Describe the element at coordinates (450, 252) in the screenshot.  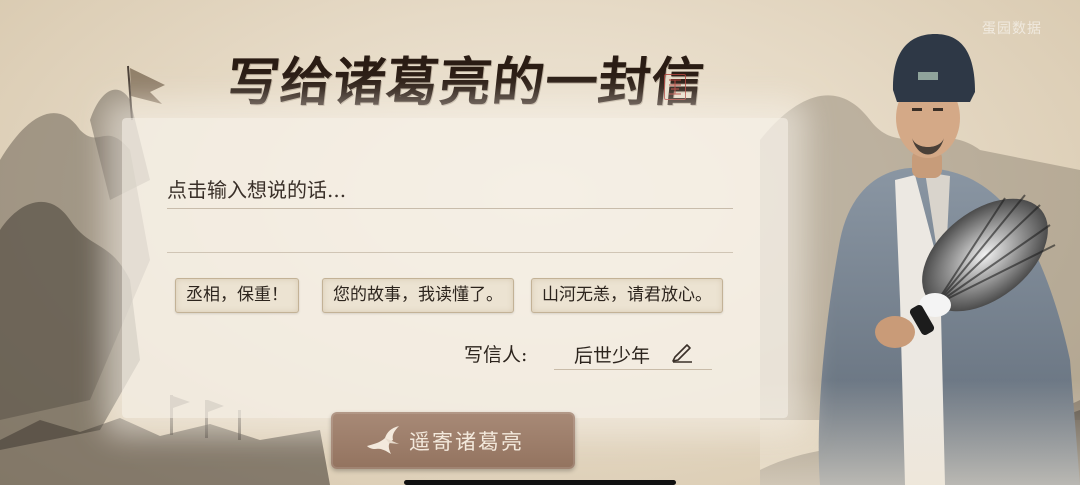
I see `letter-input-second-line` at that location.